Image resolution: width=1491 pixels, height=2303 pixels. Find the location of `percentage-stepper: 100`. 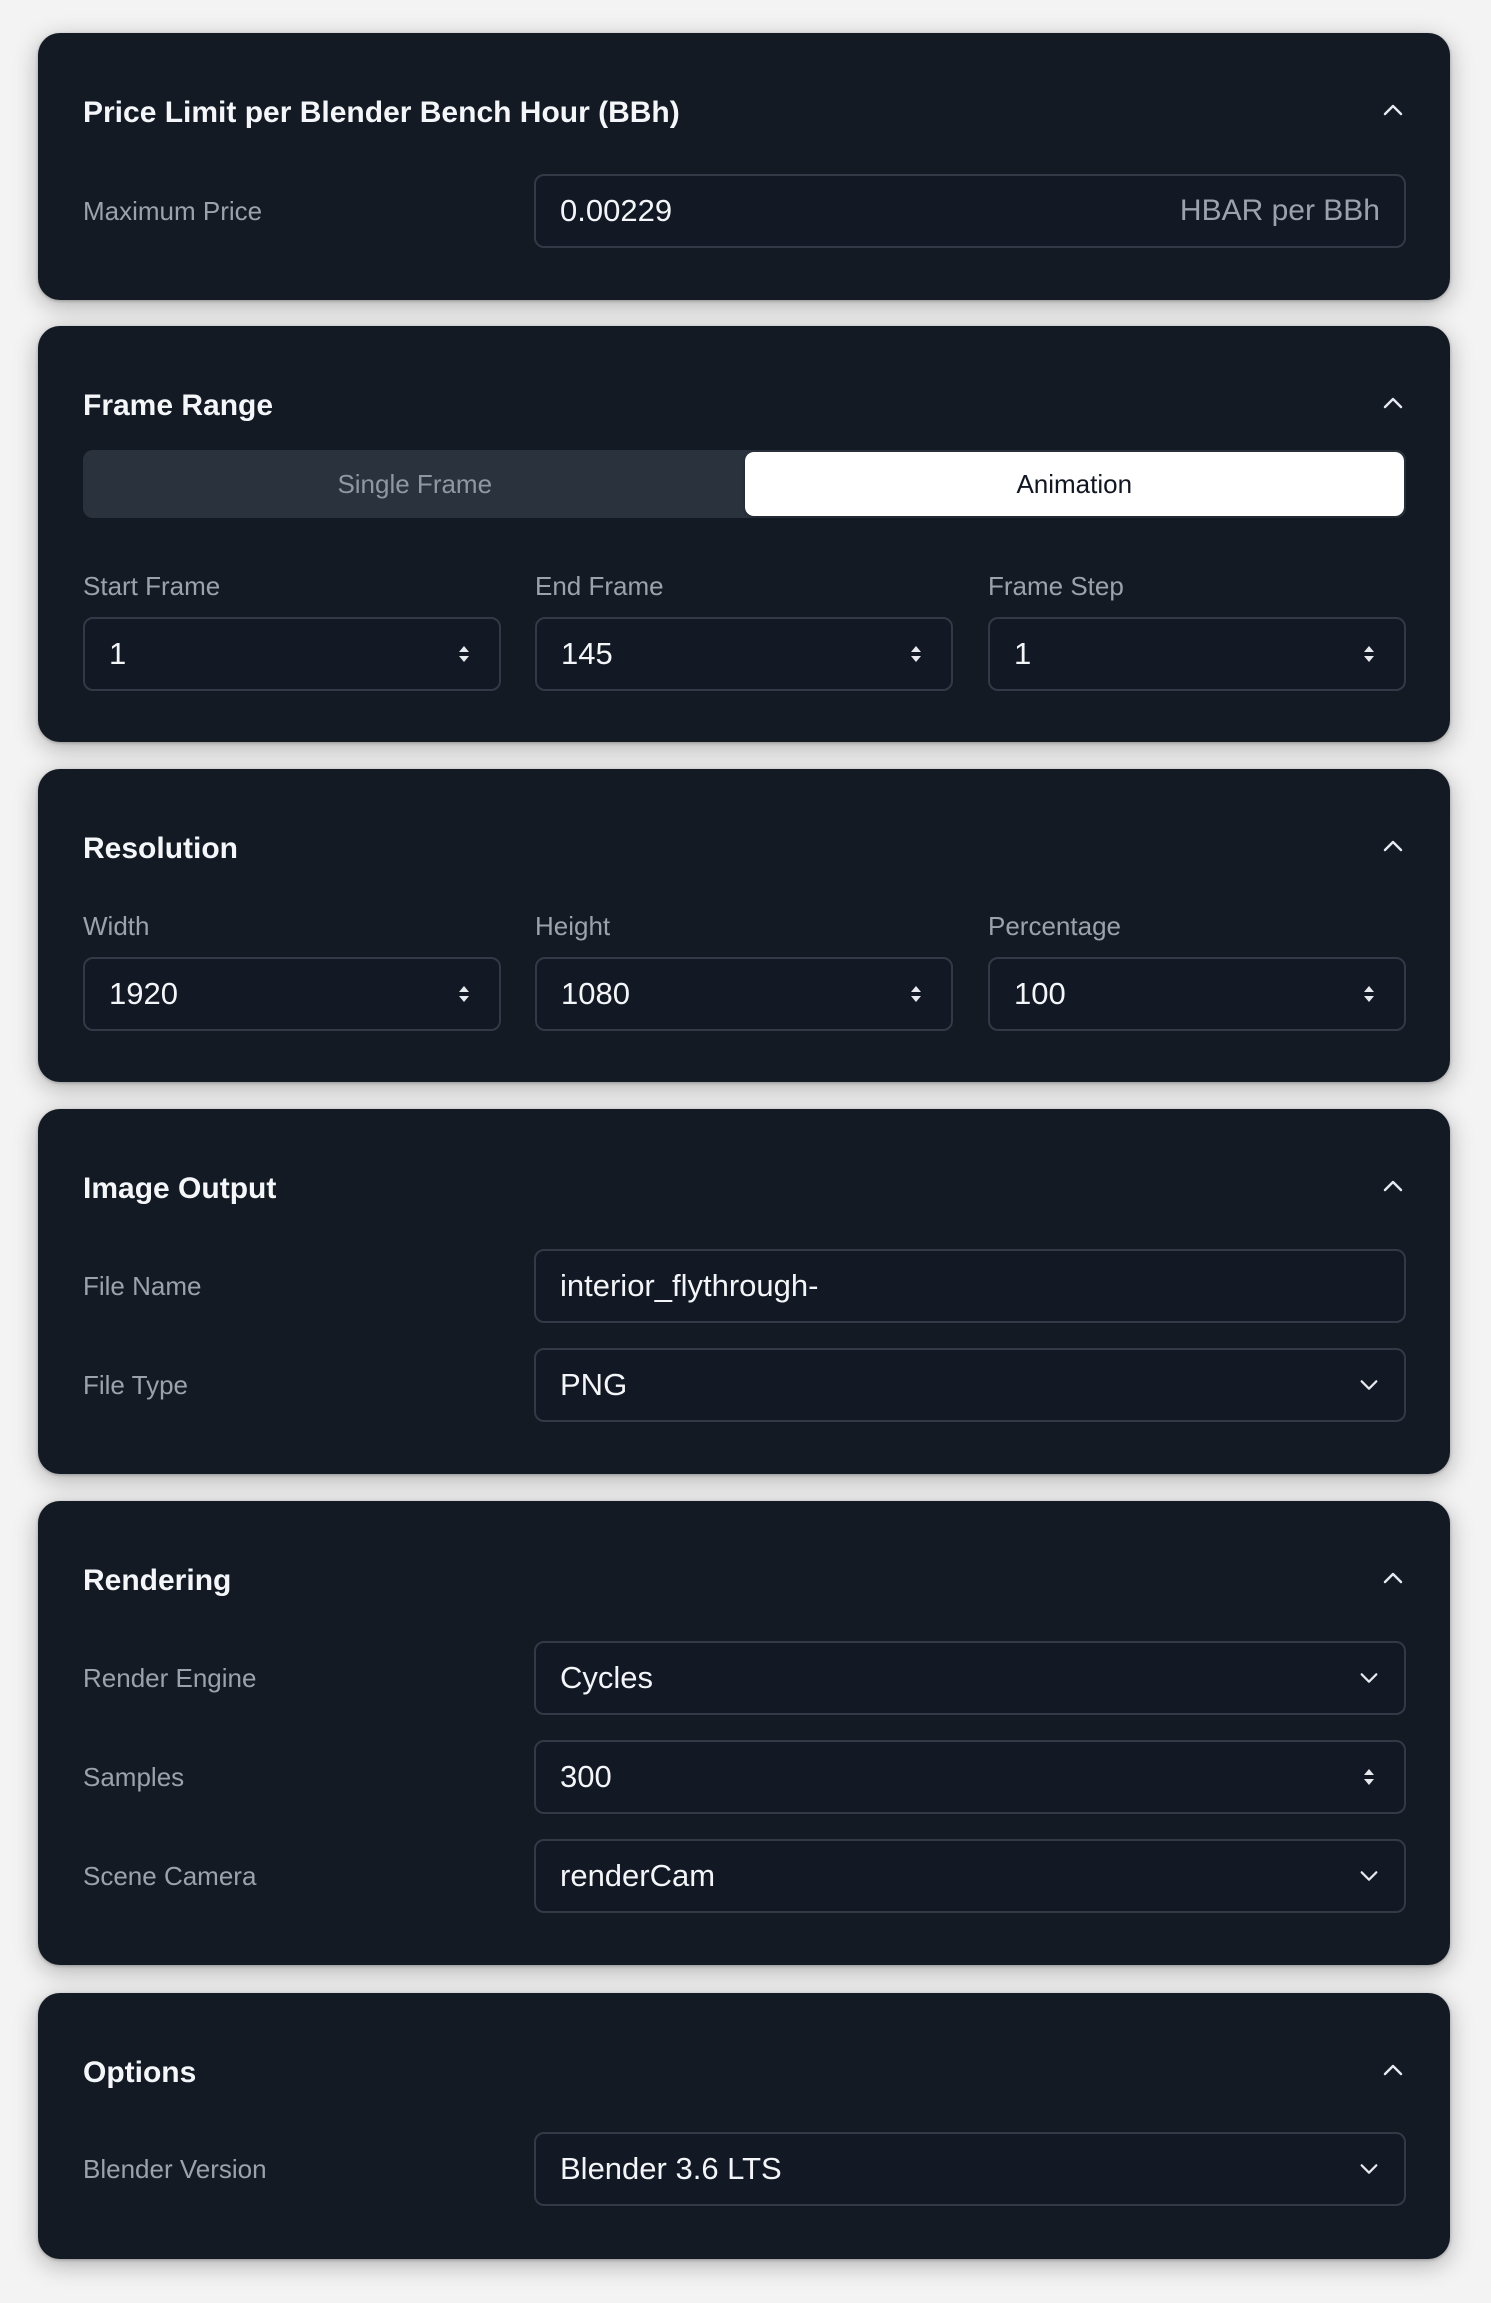

percentage-stepper: 100 is located at coordinates (1197, 994).